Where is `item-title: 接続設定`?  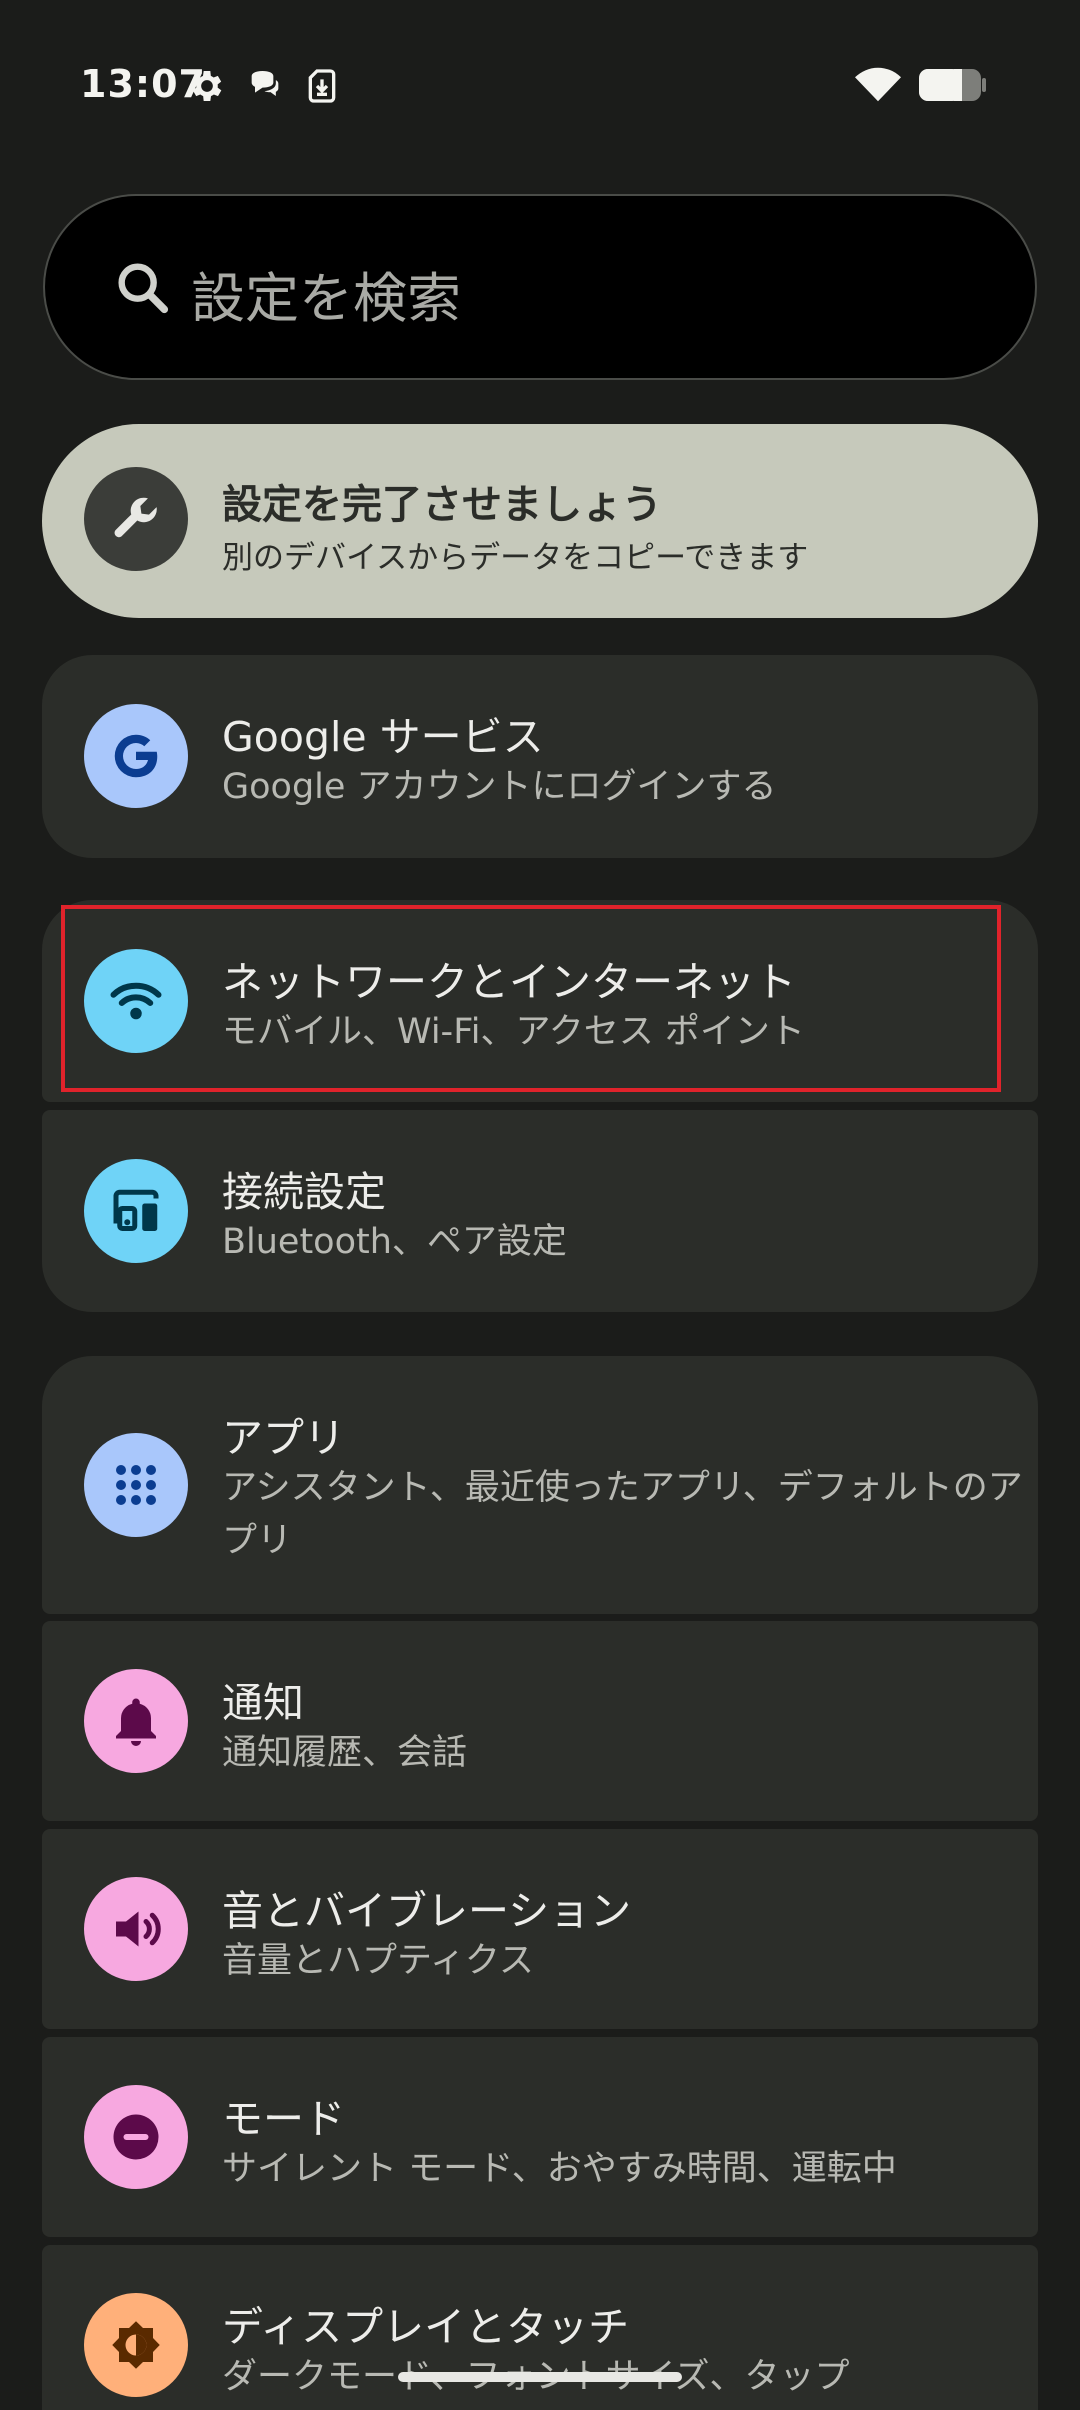 item-title: 接続設定 is located at coordinates (304, 1192).